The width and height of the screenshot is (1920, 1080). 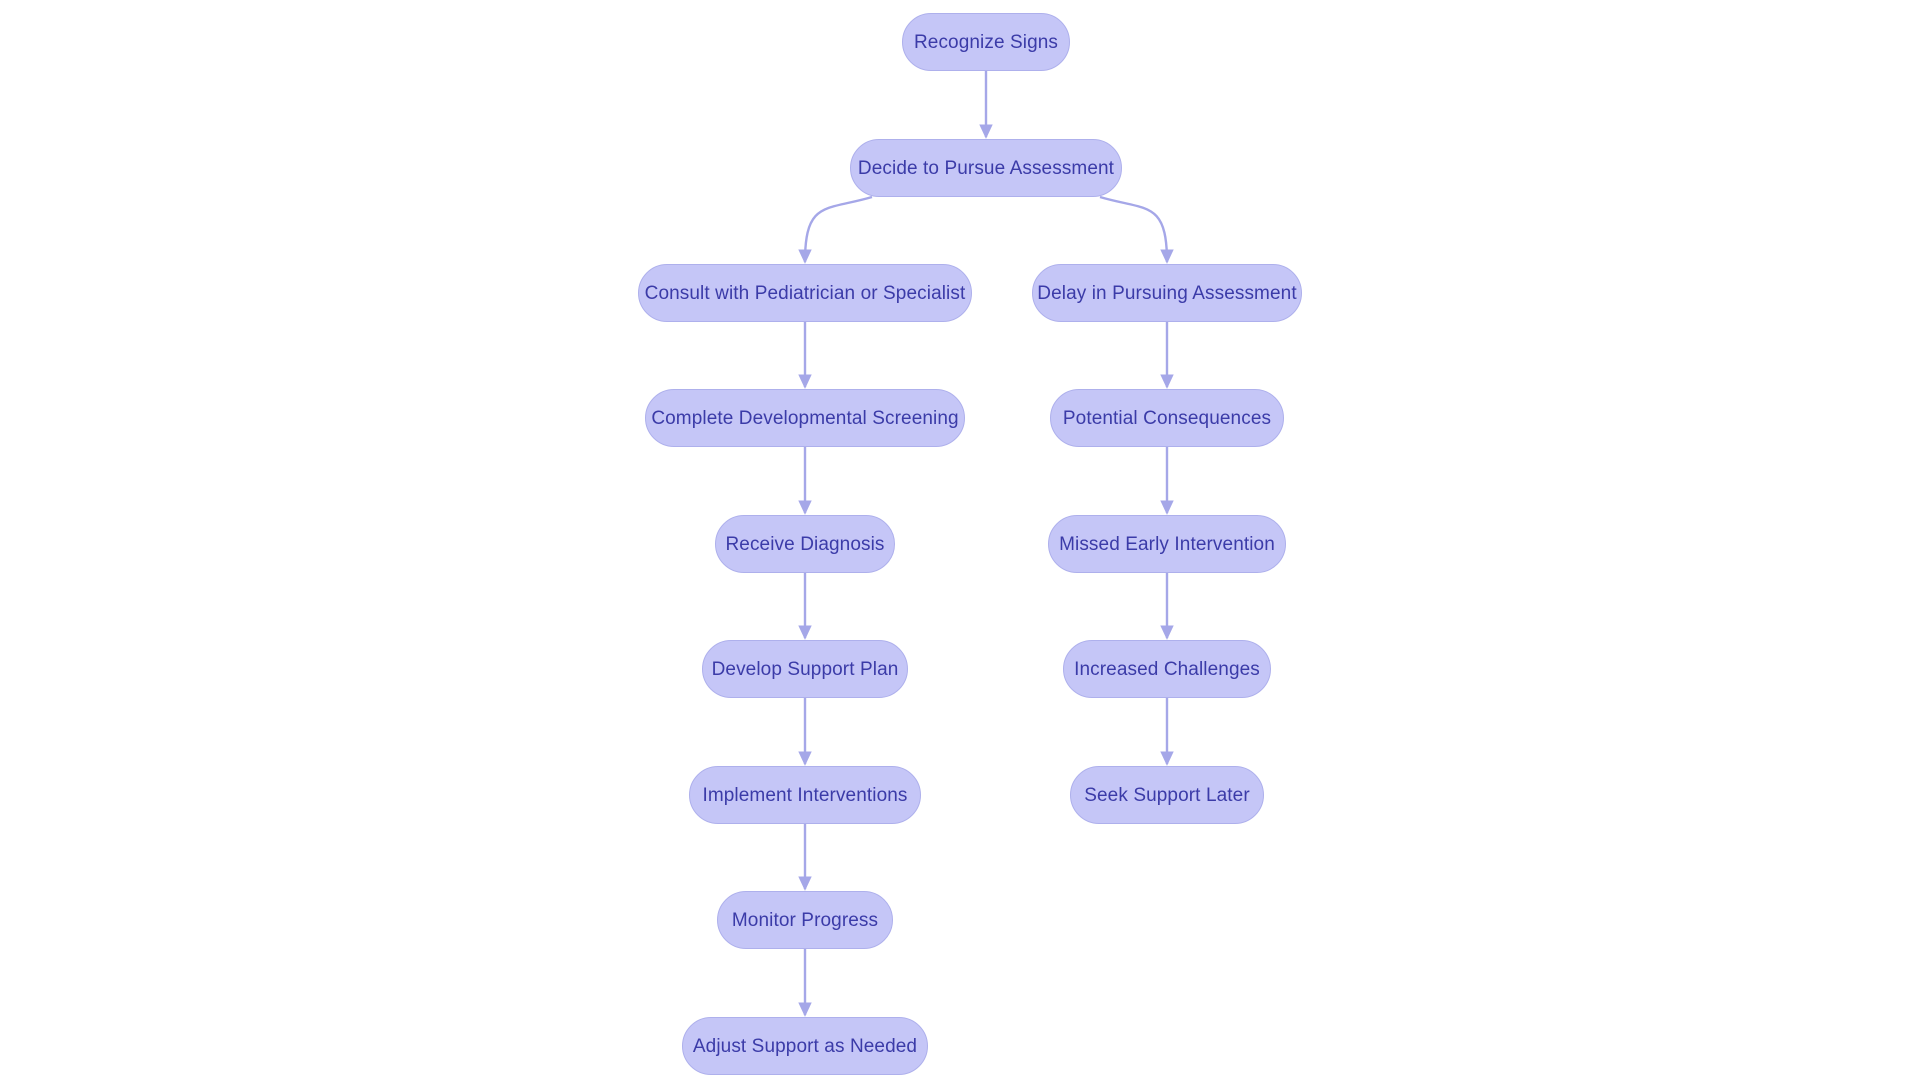 I want to click on node-receive-diagnosis: Receive Diagnosis, so click(x=805, y=544).